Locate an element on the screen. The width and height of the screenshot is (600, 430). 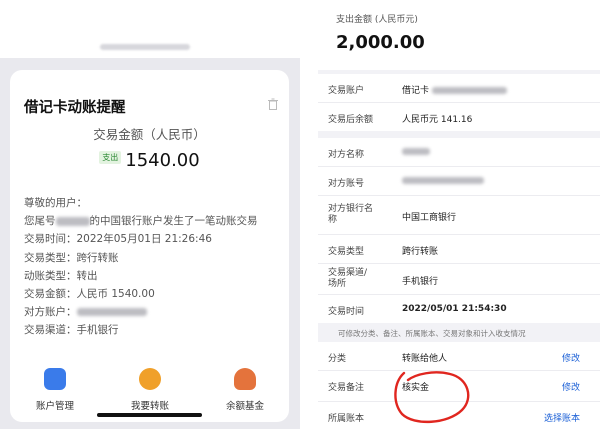
select-ledger-link: 选择账本 is located at coordinates (562, 417).